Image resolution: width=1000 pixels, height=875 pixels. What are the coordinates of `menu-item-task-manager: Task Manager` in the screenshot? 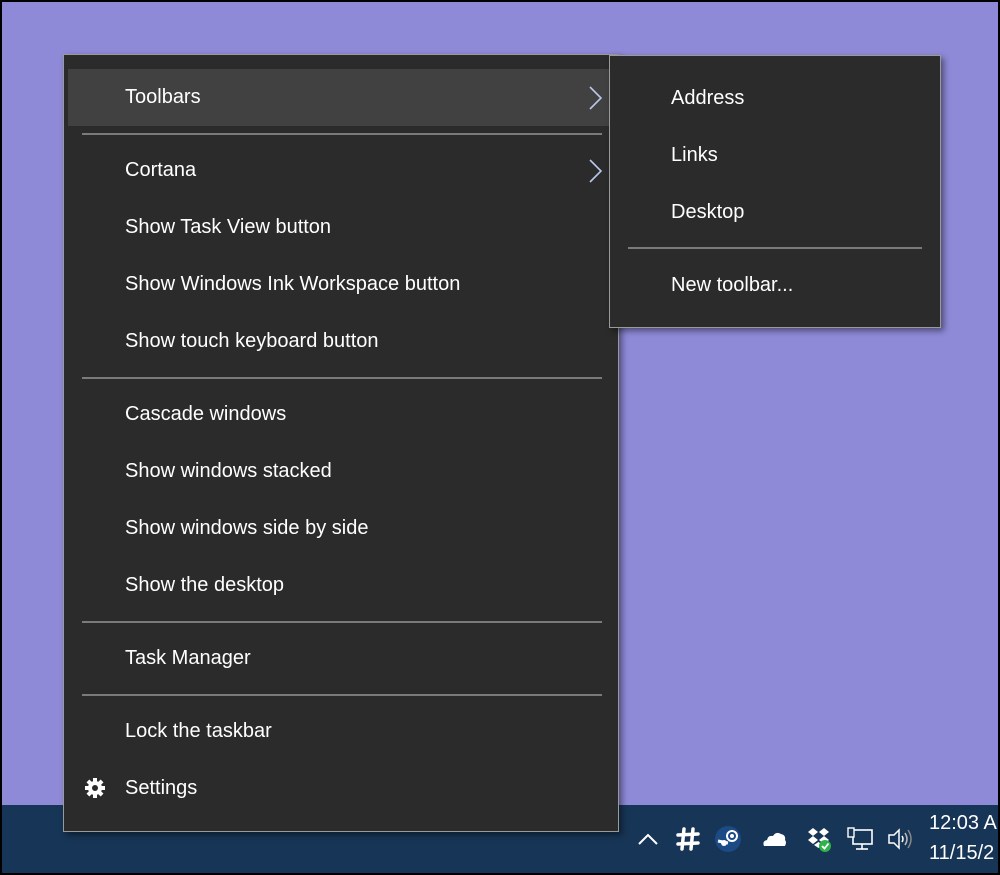 It's located at (339, 658).